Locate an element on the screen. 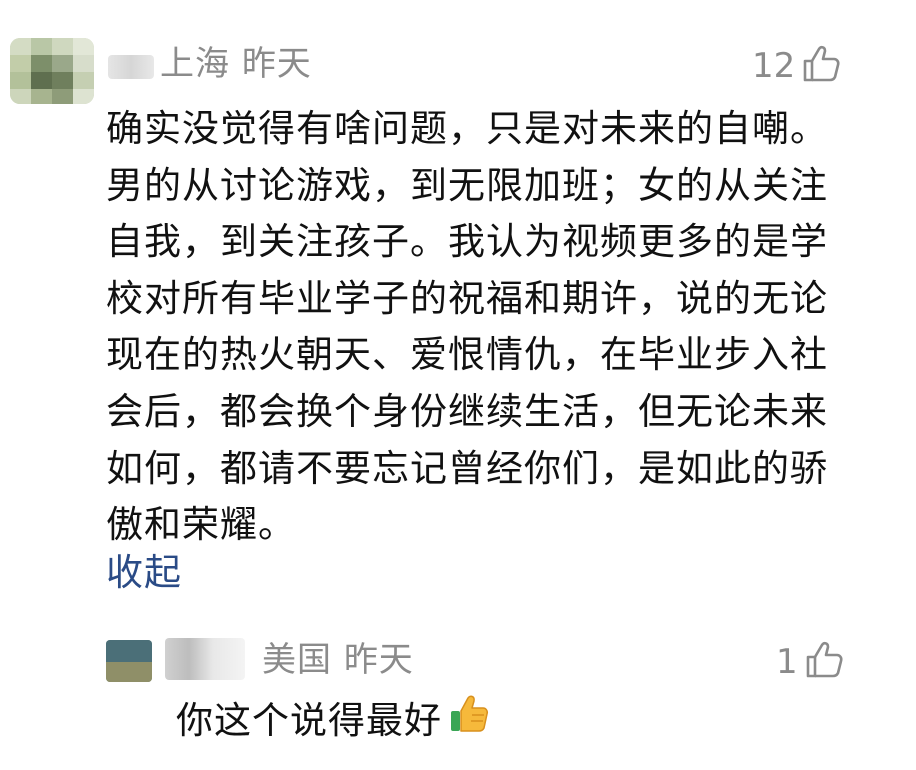 The width and height of the screenshot is (916, 770). reply-text: 你这个说得最好 is located at coordinates (309, 720).